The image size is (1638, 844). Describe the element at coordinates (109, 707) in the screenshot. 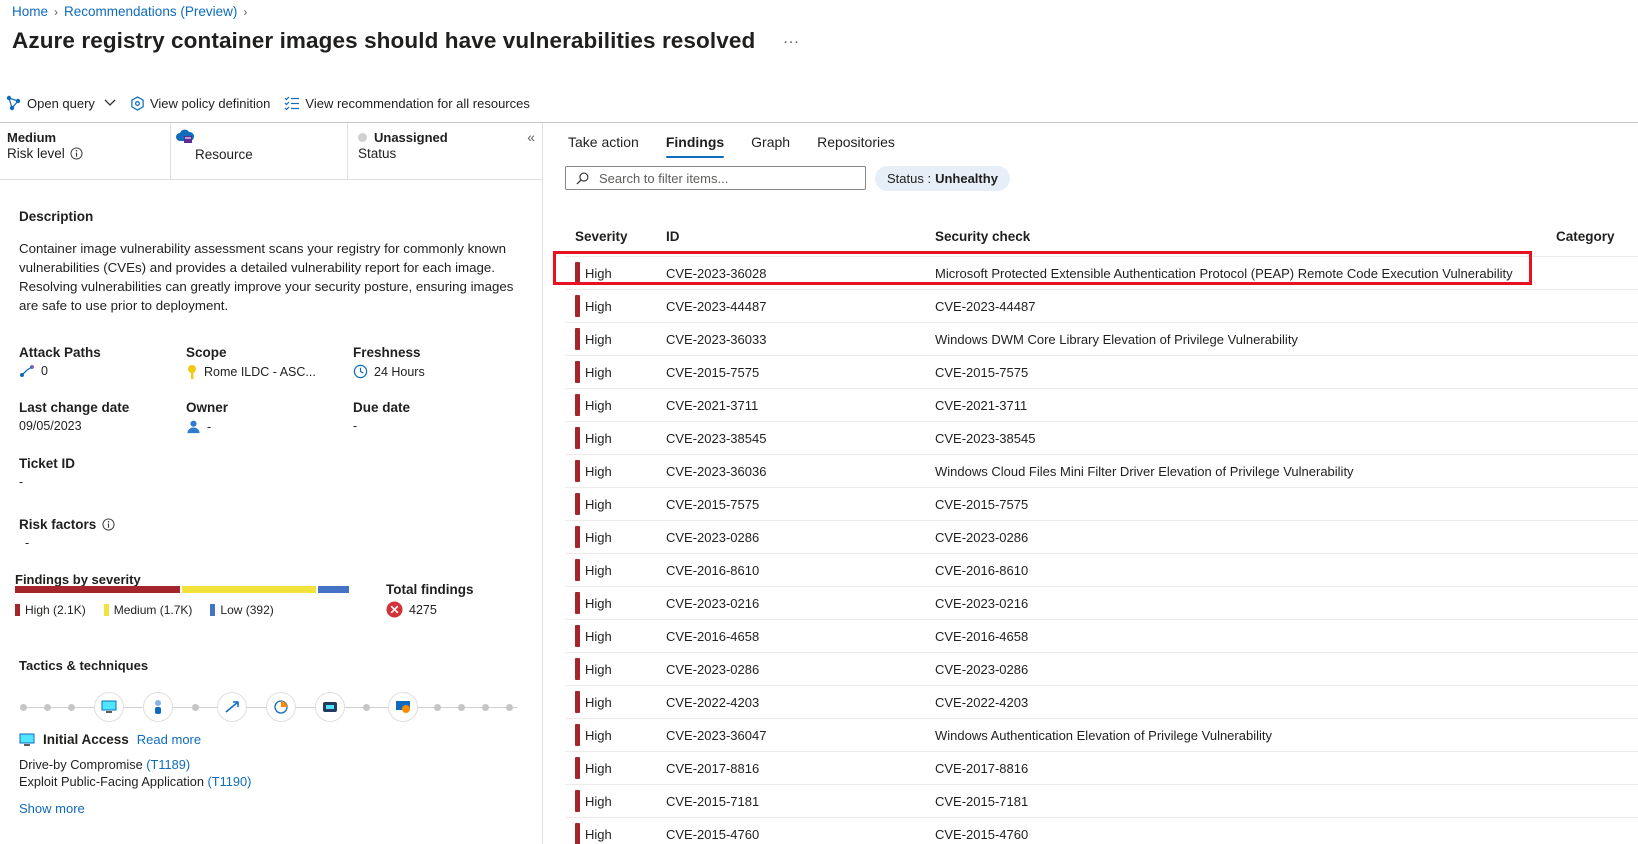

I see `initial-access-tactic-icon` at that location.